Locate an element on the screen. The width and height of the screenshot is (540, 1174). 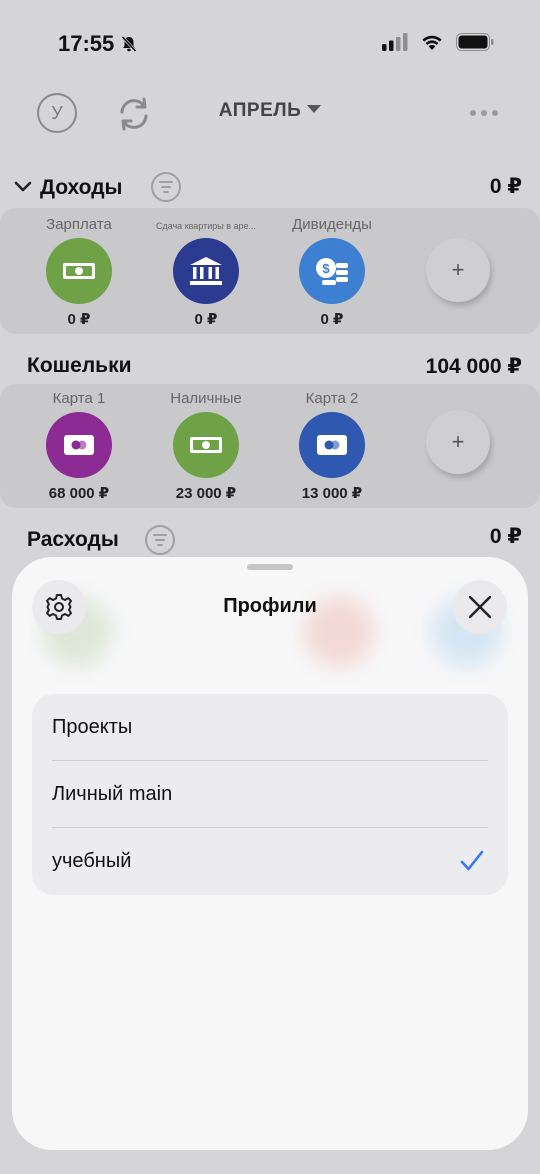
tile-label: Карта 1 is located at coordinates (79, 398).